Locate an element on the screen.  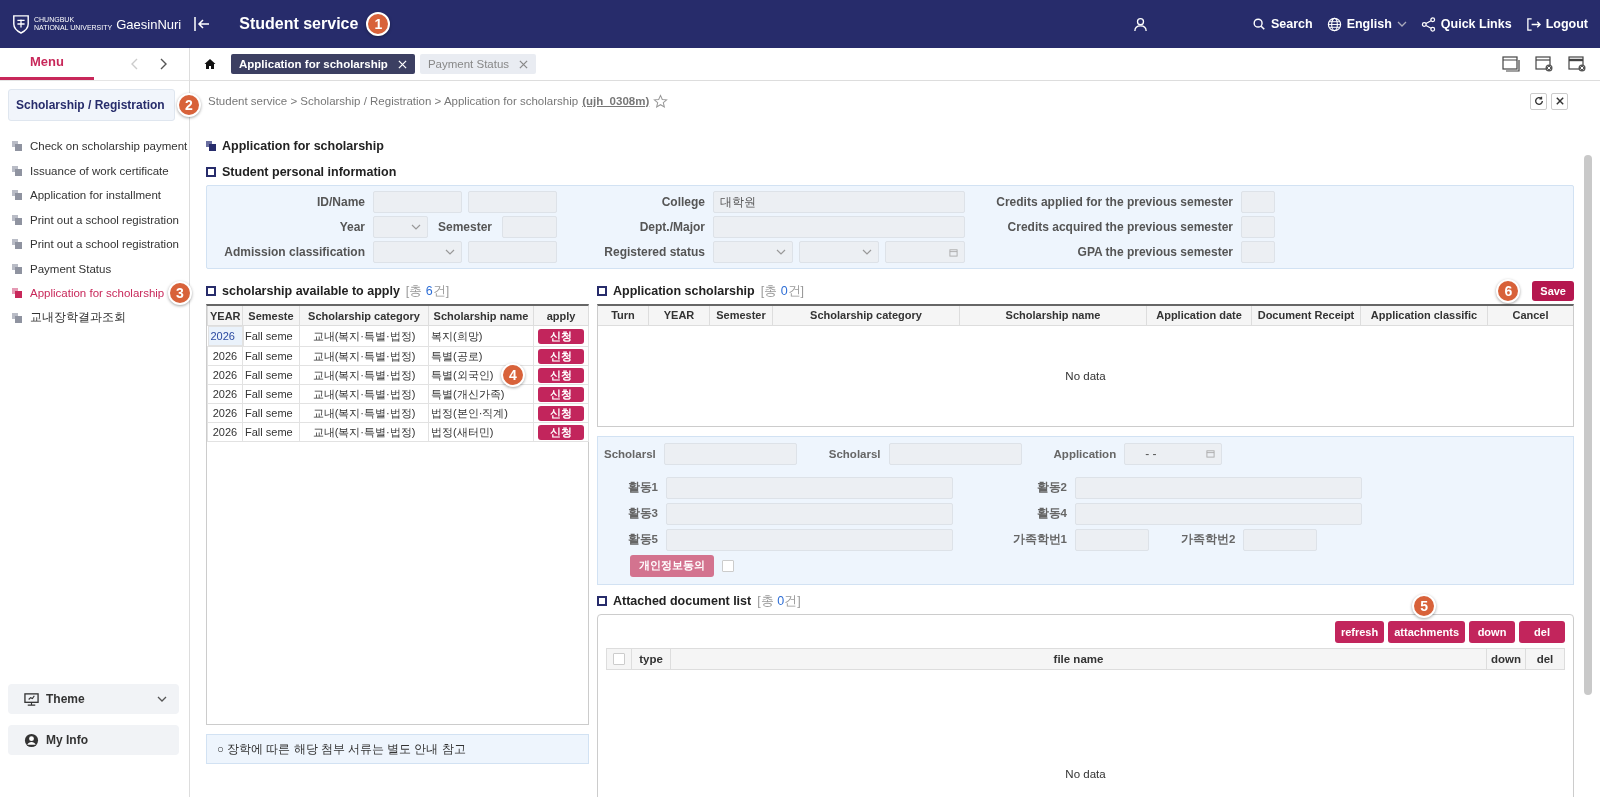
my-info-button: My Info is located at coordinates (93, 740).